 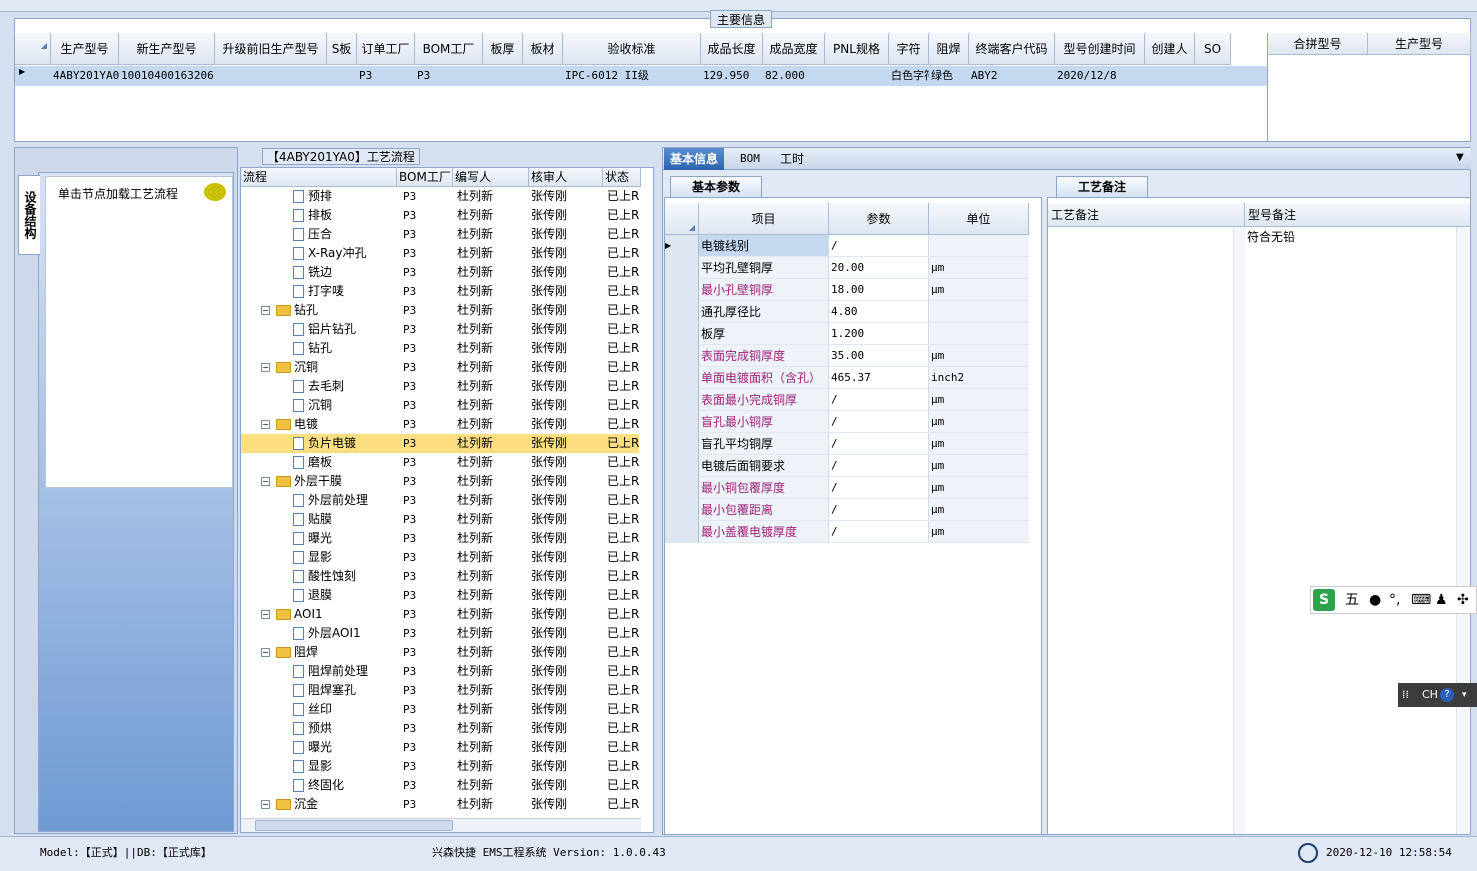 I want to click on flow-row: − 电镀 P3 杜列新 张传刚 已上R, so click(x=440, y=424).